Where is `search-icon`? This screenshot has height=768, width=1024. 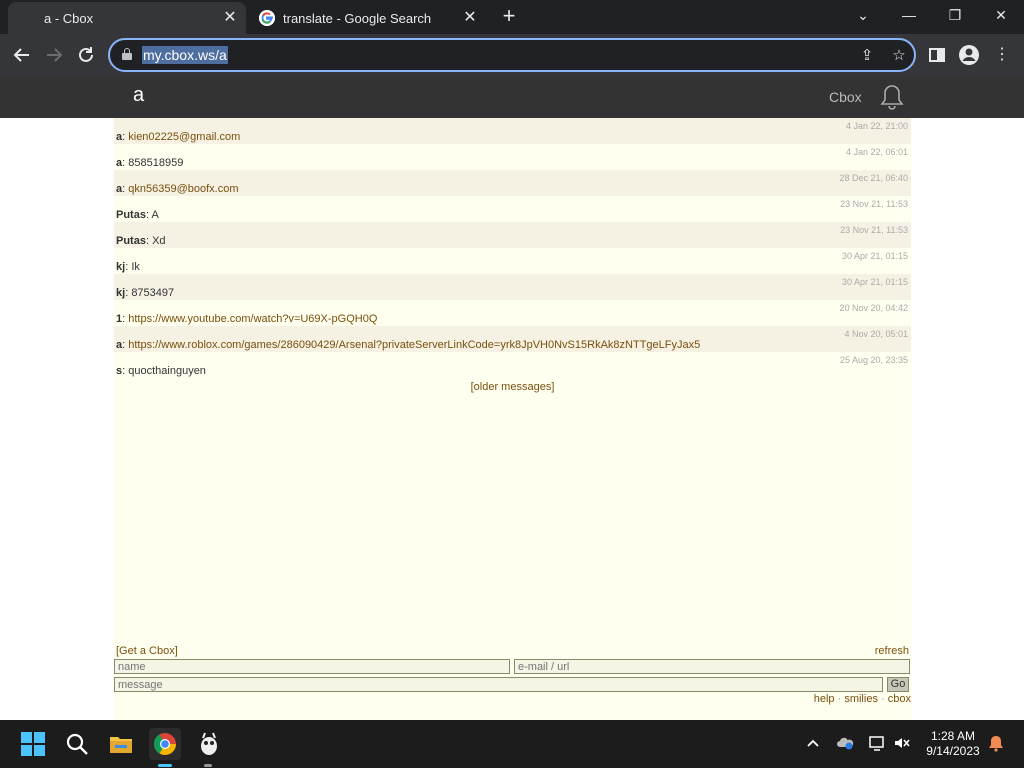 search-icon is located at coordinates (77, 744).